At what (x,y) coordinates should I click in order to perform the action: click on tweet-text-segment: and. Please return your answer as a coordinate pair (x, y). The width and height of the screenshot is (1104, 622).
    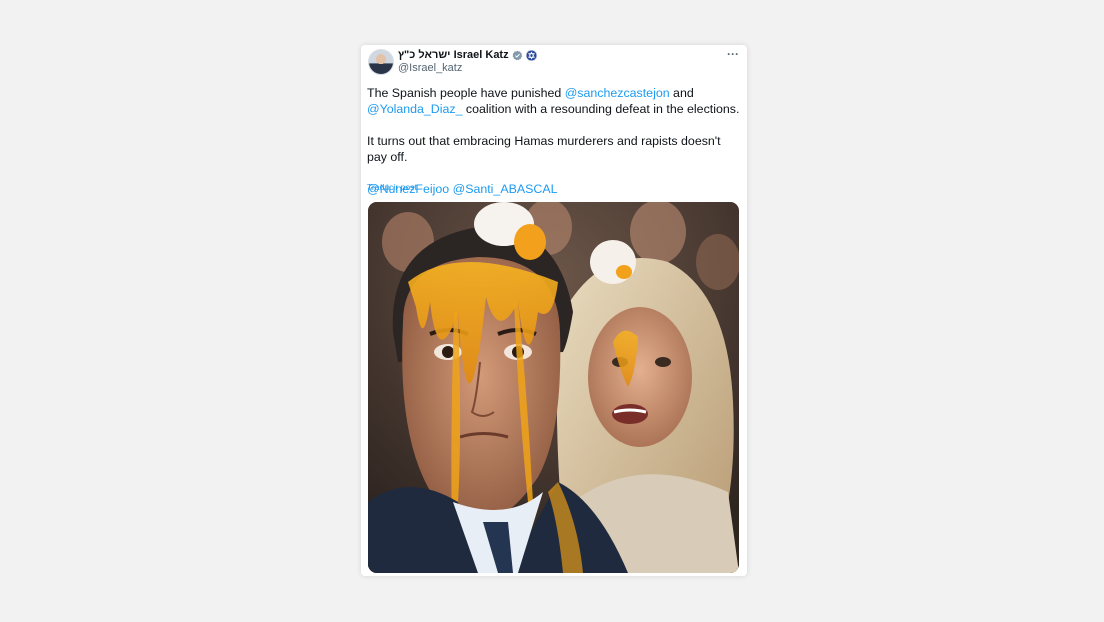
    Looking at the image, I should click on (681, 93).